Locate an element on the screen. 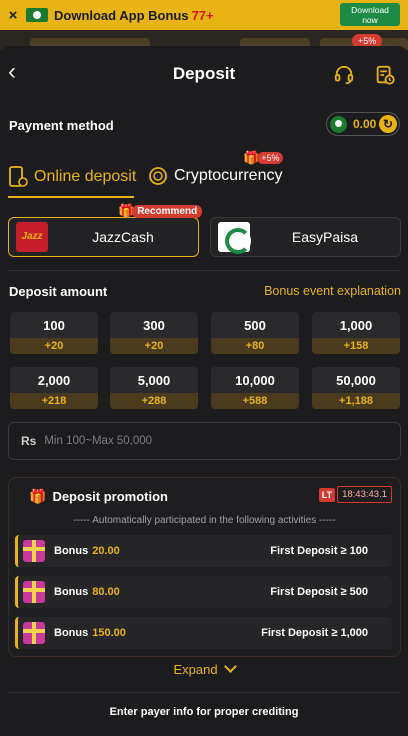 Image resolution: width=408 pixels, height=736 pixels. amount-option: 50,000 +1,188 is located at coordinates (356, 388).